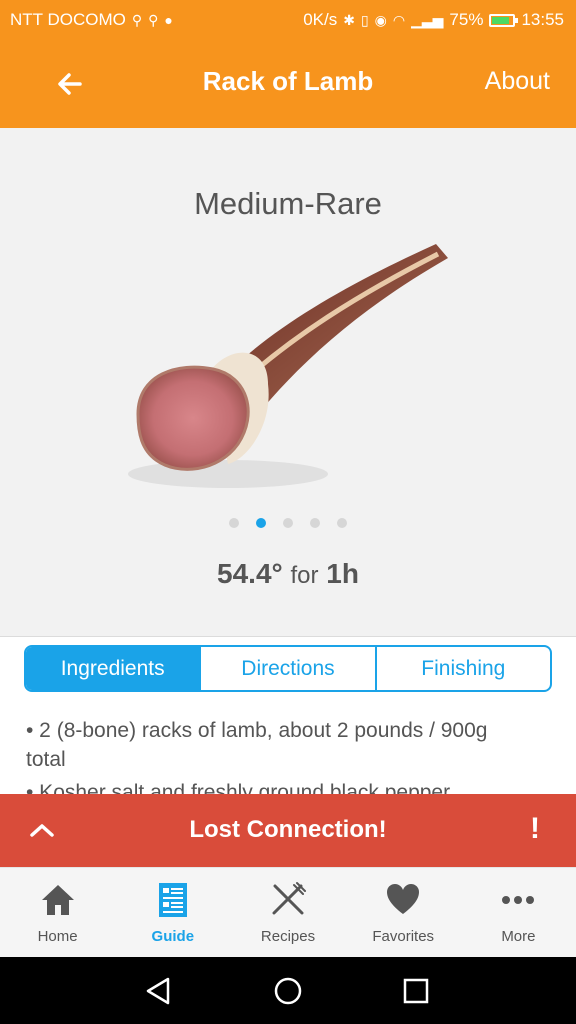 Image resolution: width=576 pixels, height=1024 pixels. Describe the element at coordinates (168, 19) in the screenshot. I see `chat-icon: ●` at that location.